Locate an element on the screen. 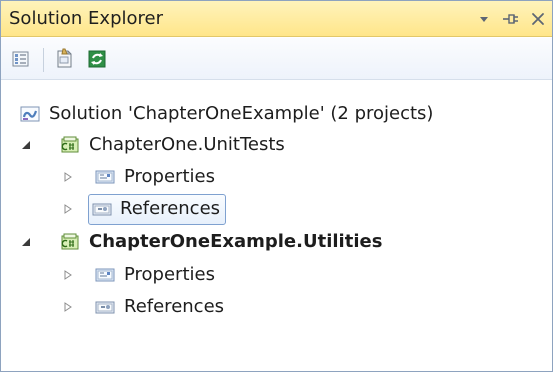 Image resolution: width=553 pixels, height=372 pixels. project-label: ChapterOne.UnitTests is located at coordinates (187, 144).